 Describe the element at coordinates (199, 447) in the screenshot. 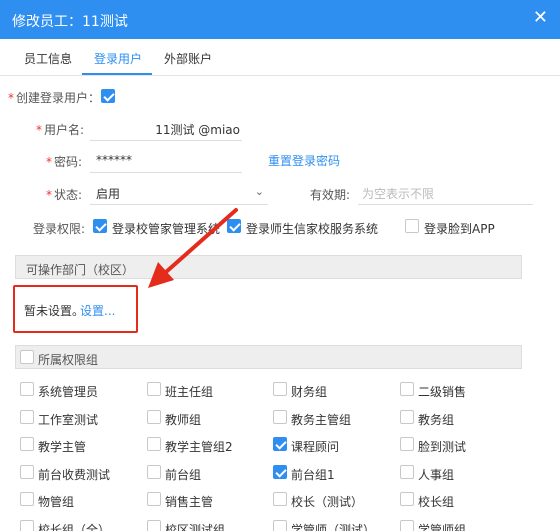

I see `group-label: 教学主管组2` at that location.